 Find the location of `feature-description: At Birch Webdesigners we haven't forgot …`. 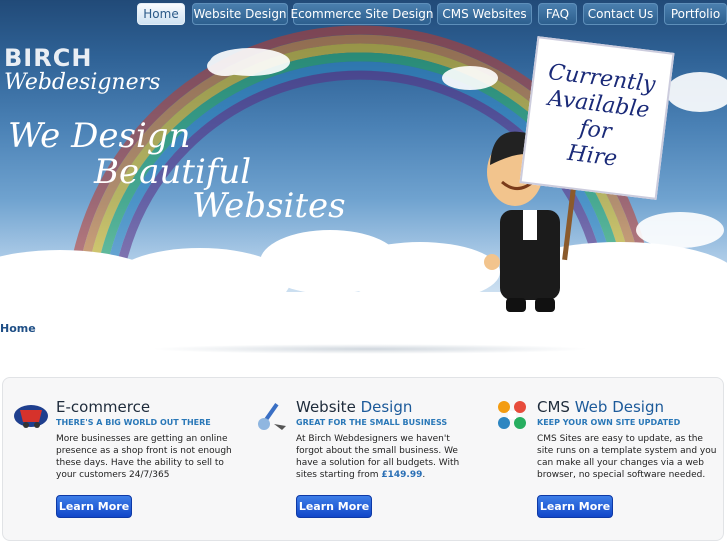

feature-description: At Birch Webdesigners we haven't forgot … is located at coordinates (378, 457).